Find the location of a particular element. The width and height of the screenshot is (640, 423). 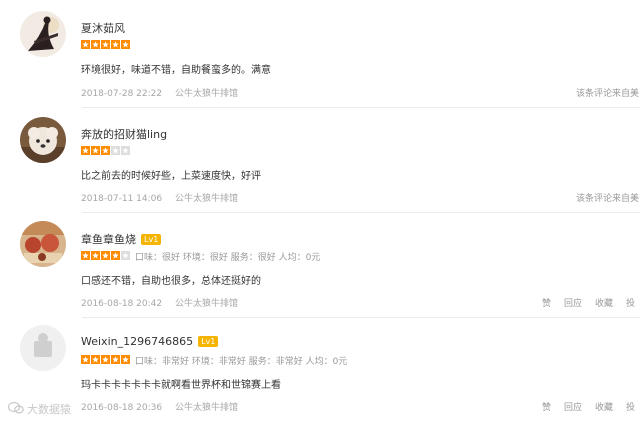

watermark: 大数据猿 is located at coordinates (39, 409).